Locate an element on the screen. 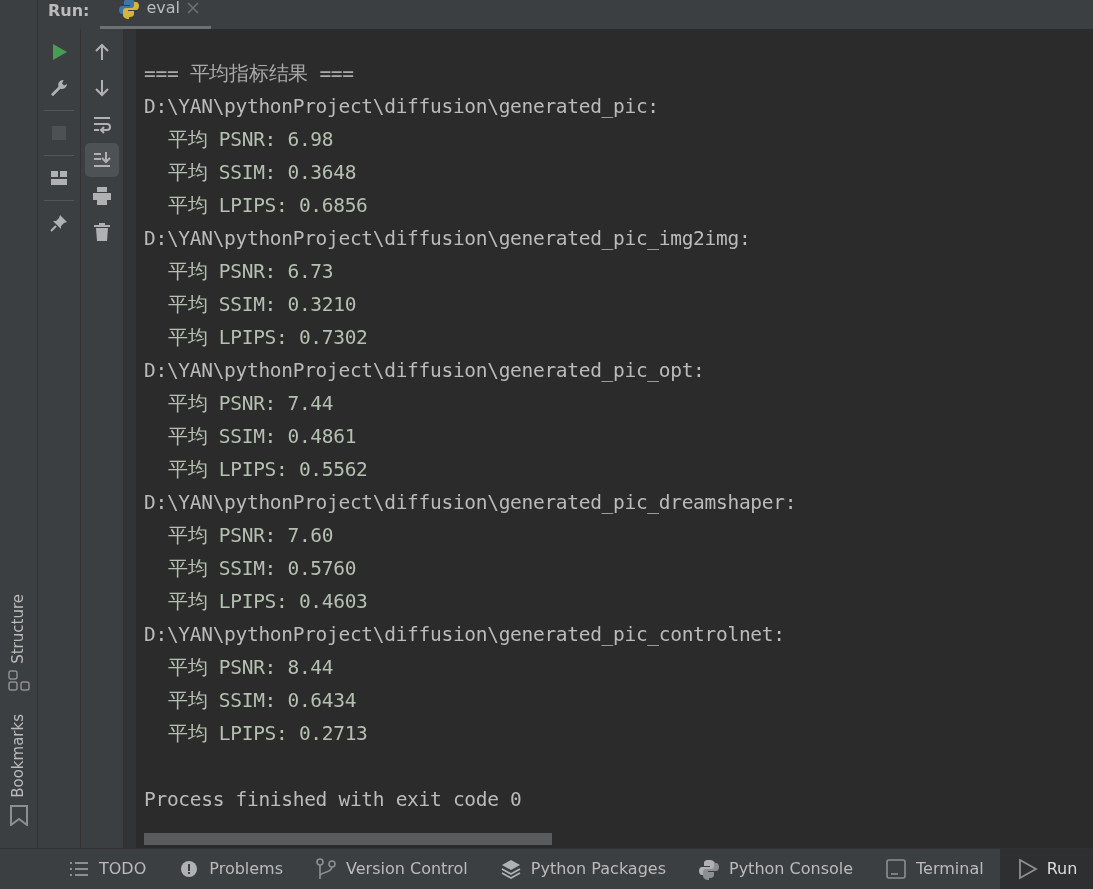 This screenshot has height=889, width=1093. metric-line: 平均 SSIM: 0.6434 is located at coordinates (262, 701).